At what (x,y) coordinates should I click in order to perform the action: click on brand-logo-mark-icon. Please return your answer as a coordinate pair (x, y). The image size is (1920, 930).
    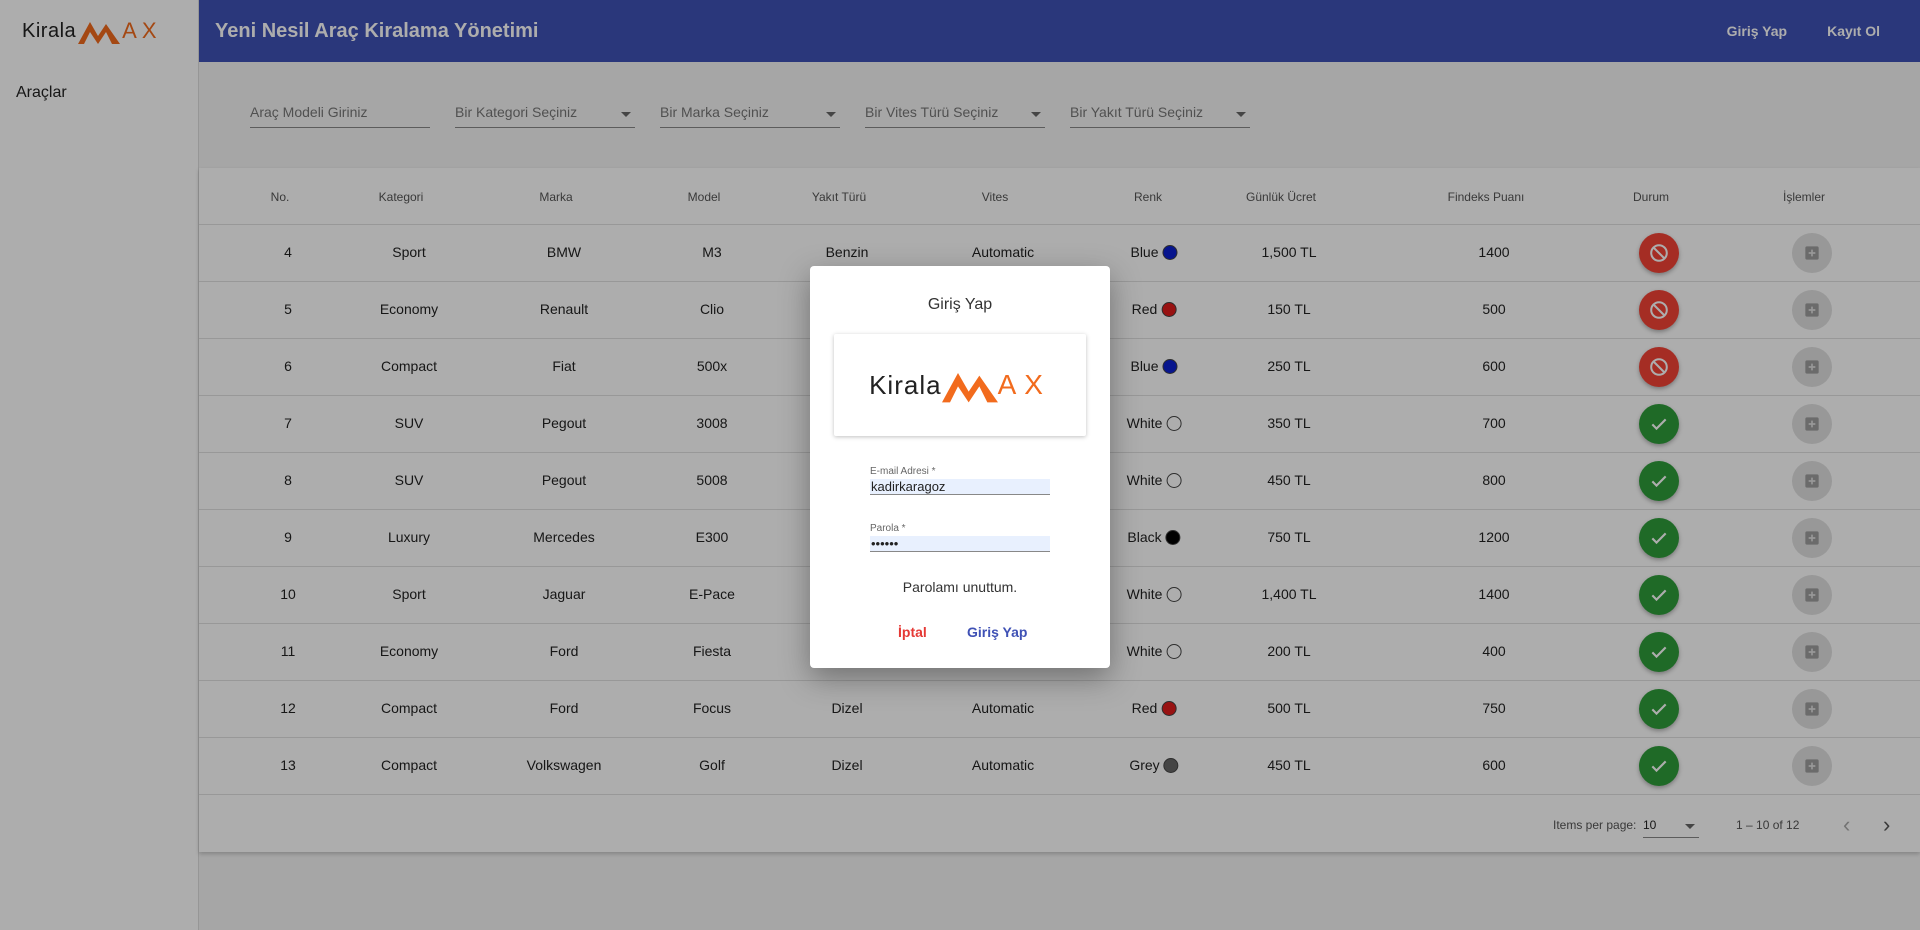
    Looking at the image, I should click on (969, 388).